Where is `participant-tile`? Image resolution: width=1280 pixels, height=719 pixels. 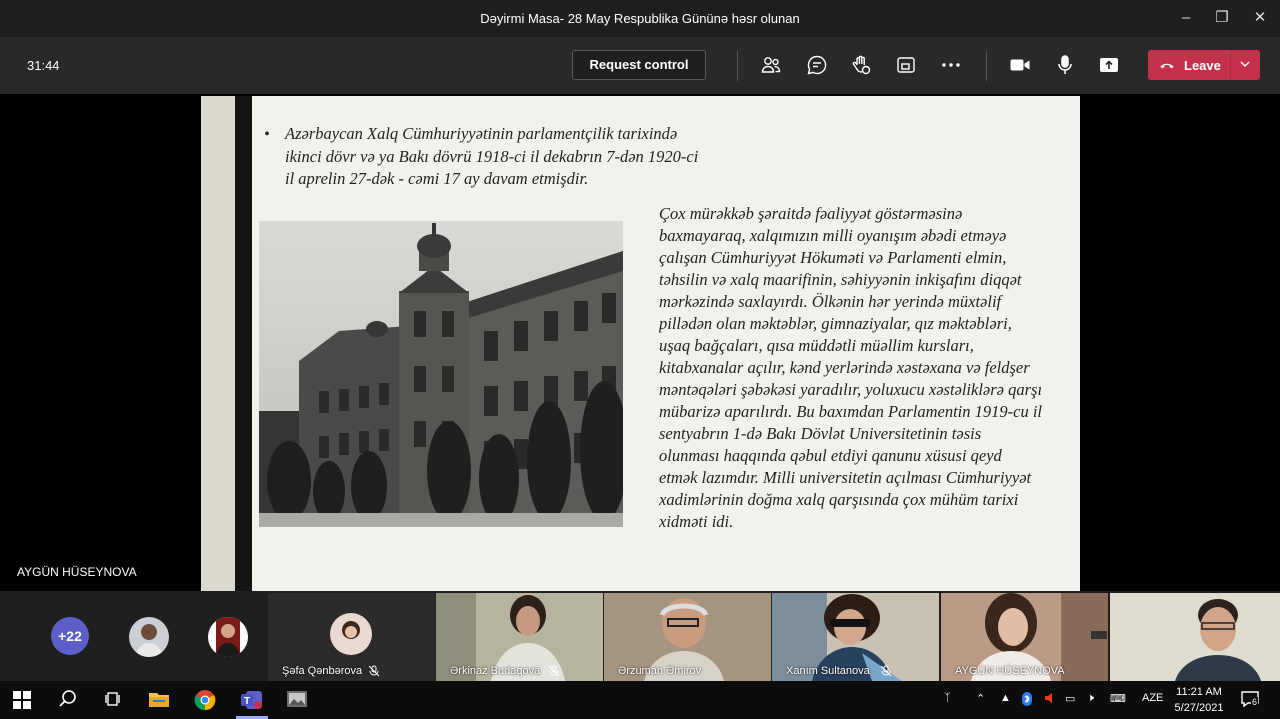 participant-tile is located at coordinates (1195, 637).